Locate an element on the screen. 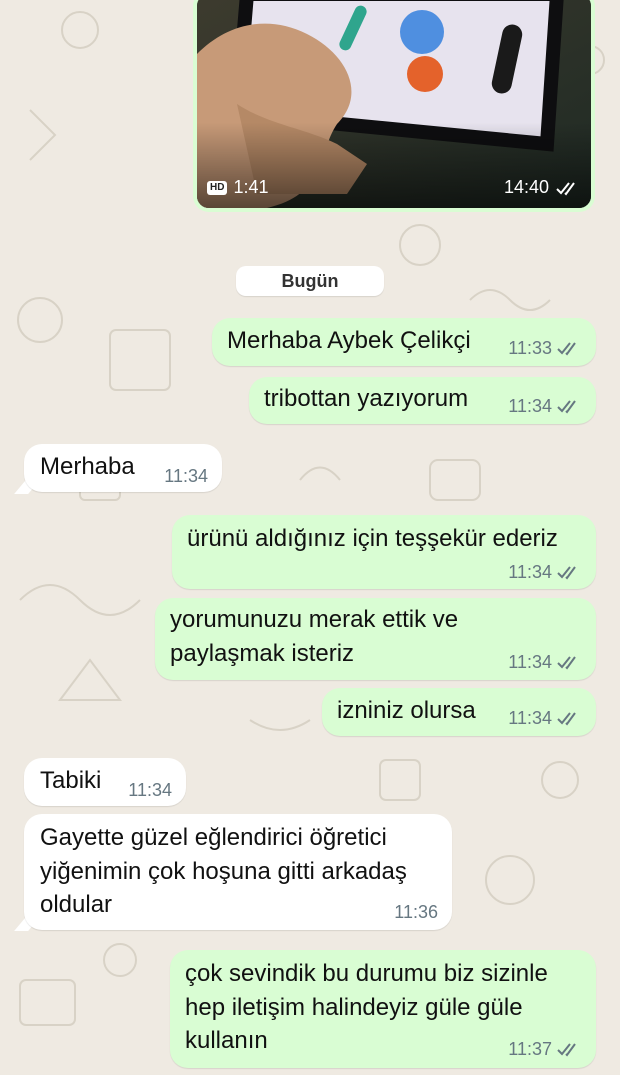 The height and width of the screenshot is (1075, 620). date-divider: Bugün is located at coordinates (310, 281).